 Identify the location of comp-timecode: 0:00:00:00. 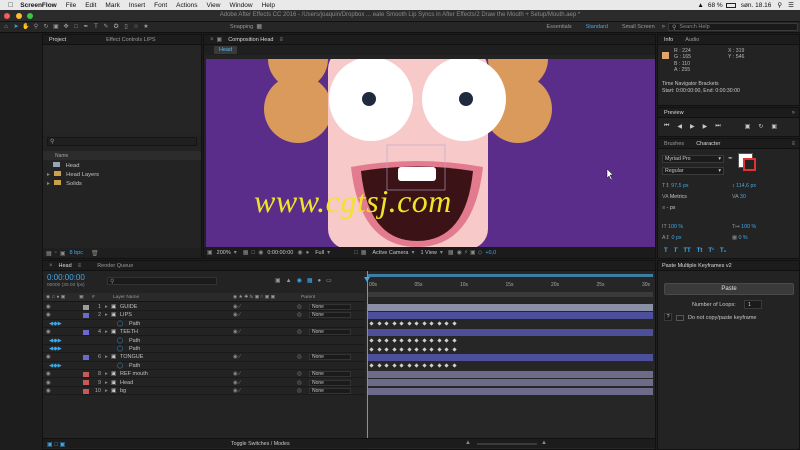
(280, 253).